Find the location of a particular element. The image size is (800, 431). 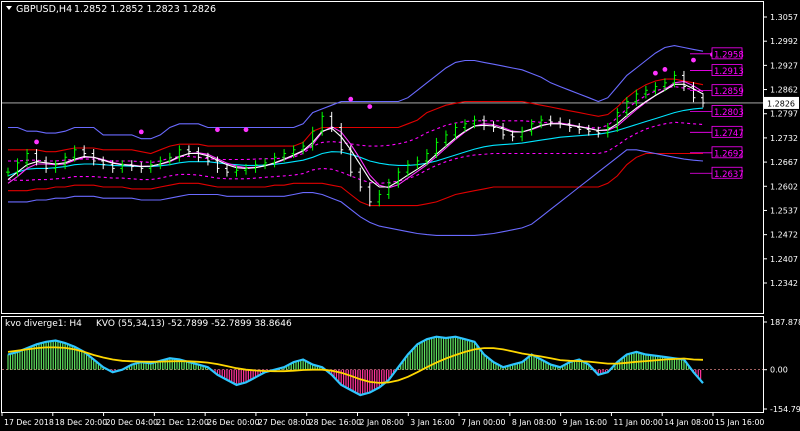

time-tick-label: 3 Jan 16:00 is located at coordinates (432, 422).